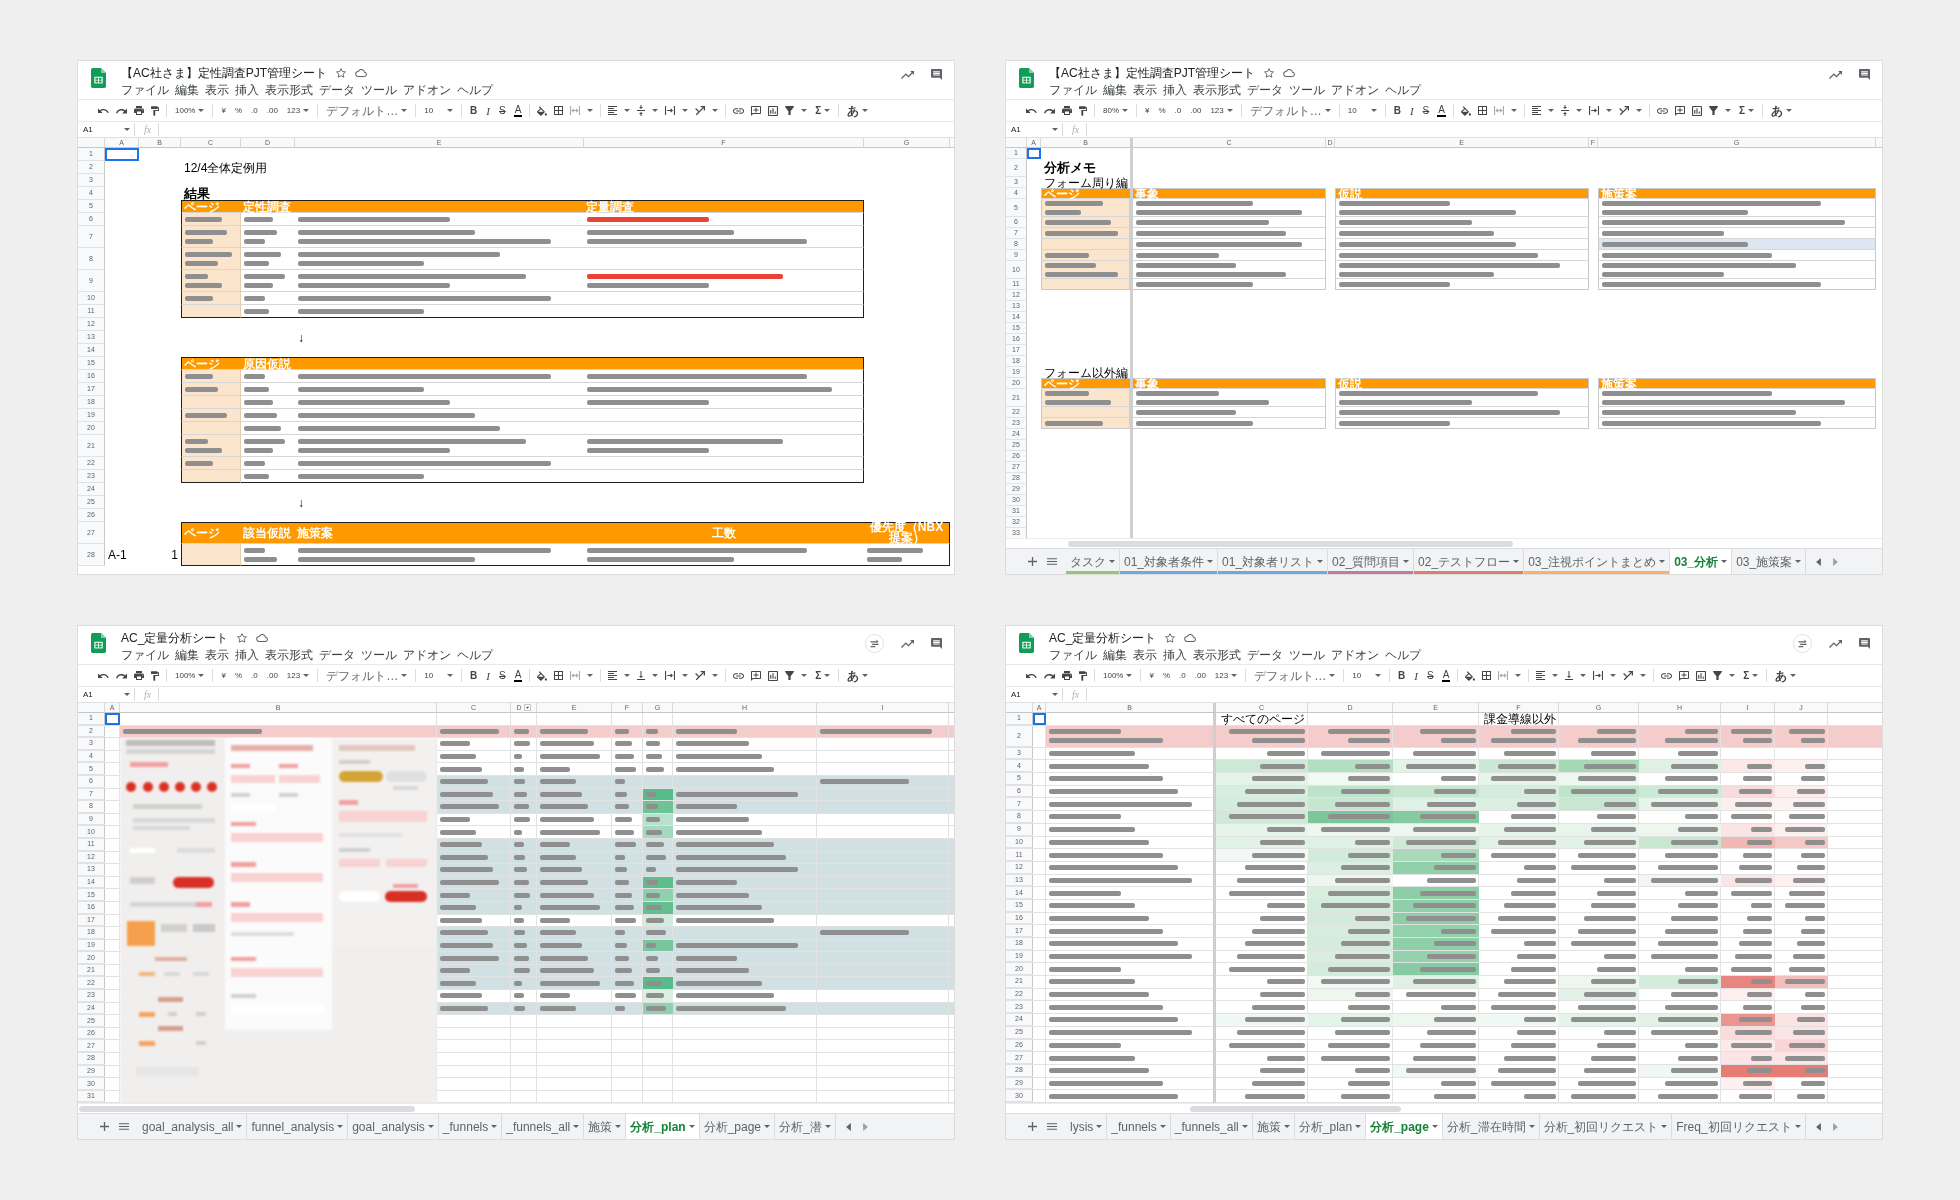  Describe the element at coordinates (641, 110) in the screenshot. I see `align-middle-icon` at that location.